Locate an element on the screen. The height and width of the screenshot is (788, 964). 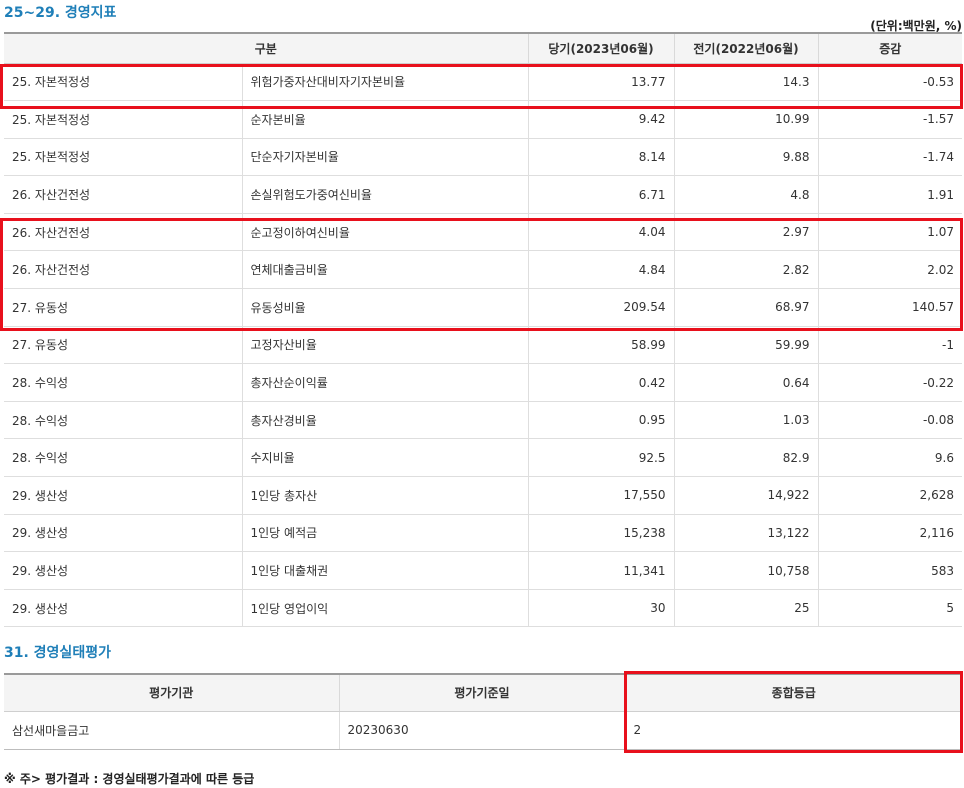
cell-previous: 2.82 is located at coordinates (746, 270).